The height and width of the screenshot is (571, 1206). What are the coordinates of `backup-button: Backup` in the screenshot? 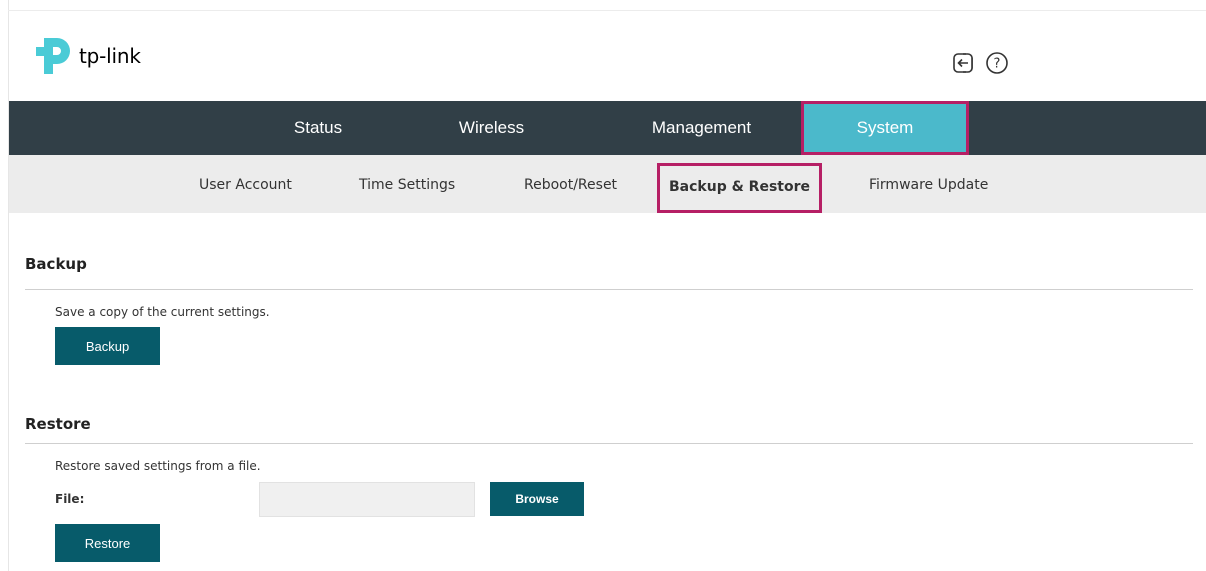 It's located at (107, 346).